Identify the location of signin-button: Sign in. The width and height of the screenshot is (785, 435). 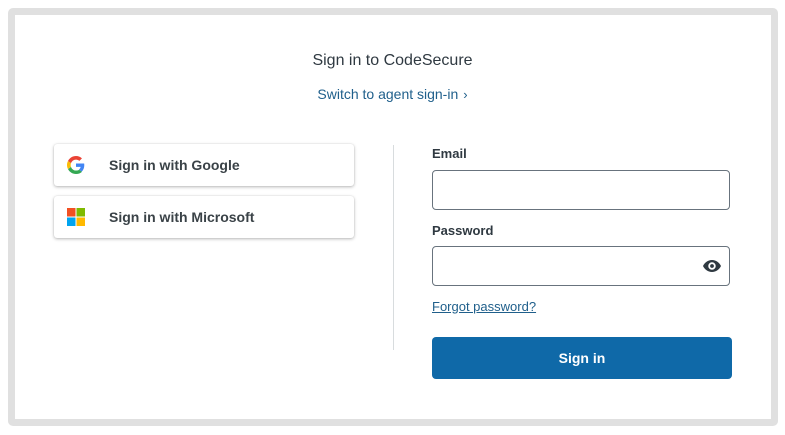
(582, 358).